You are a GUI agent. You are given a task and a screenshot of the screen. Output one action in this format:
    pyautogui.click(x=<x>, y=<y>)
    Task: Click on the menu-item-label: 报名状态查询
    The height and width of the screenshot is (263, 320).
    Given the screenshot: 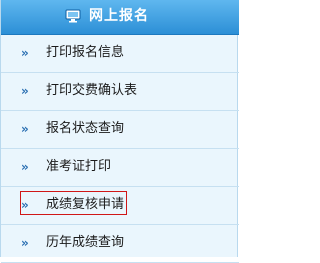 What is the action you would take?
    pyautogui.click(x=85, y=129)
    